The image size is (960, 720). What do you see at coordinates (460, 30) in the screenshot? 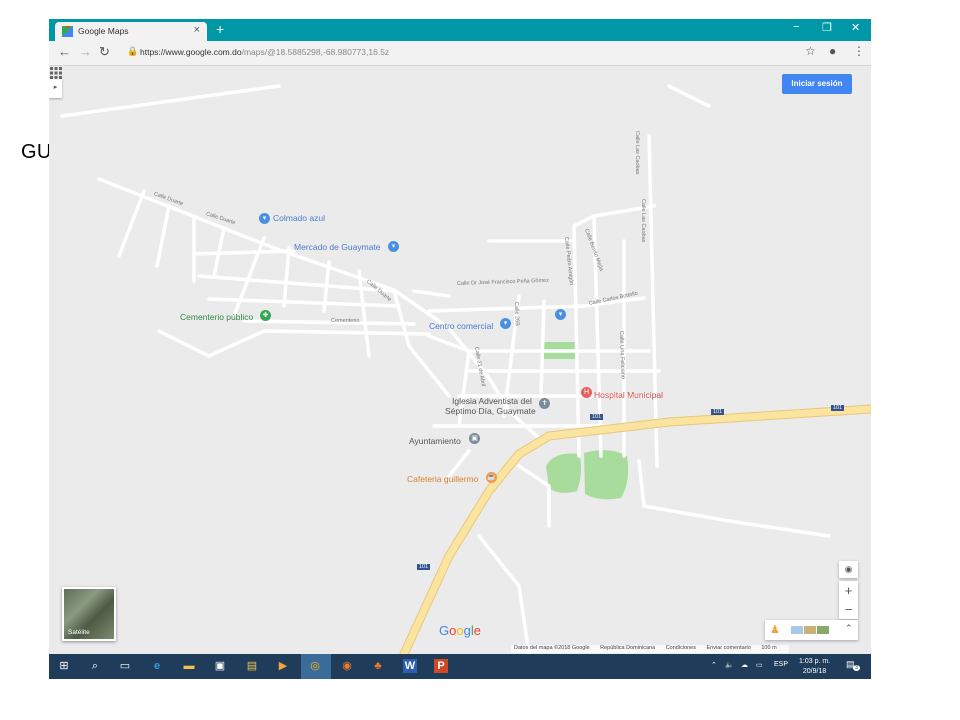
I see `title-bar: Google Maps × + − ❐ ✕` at bounding box center [460, 30].